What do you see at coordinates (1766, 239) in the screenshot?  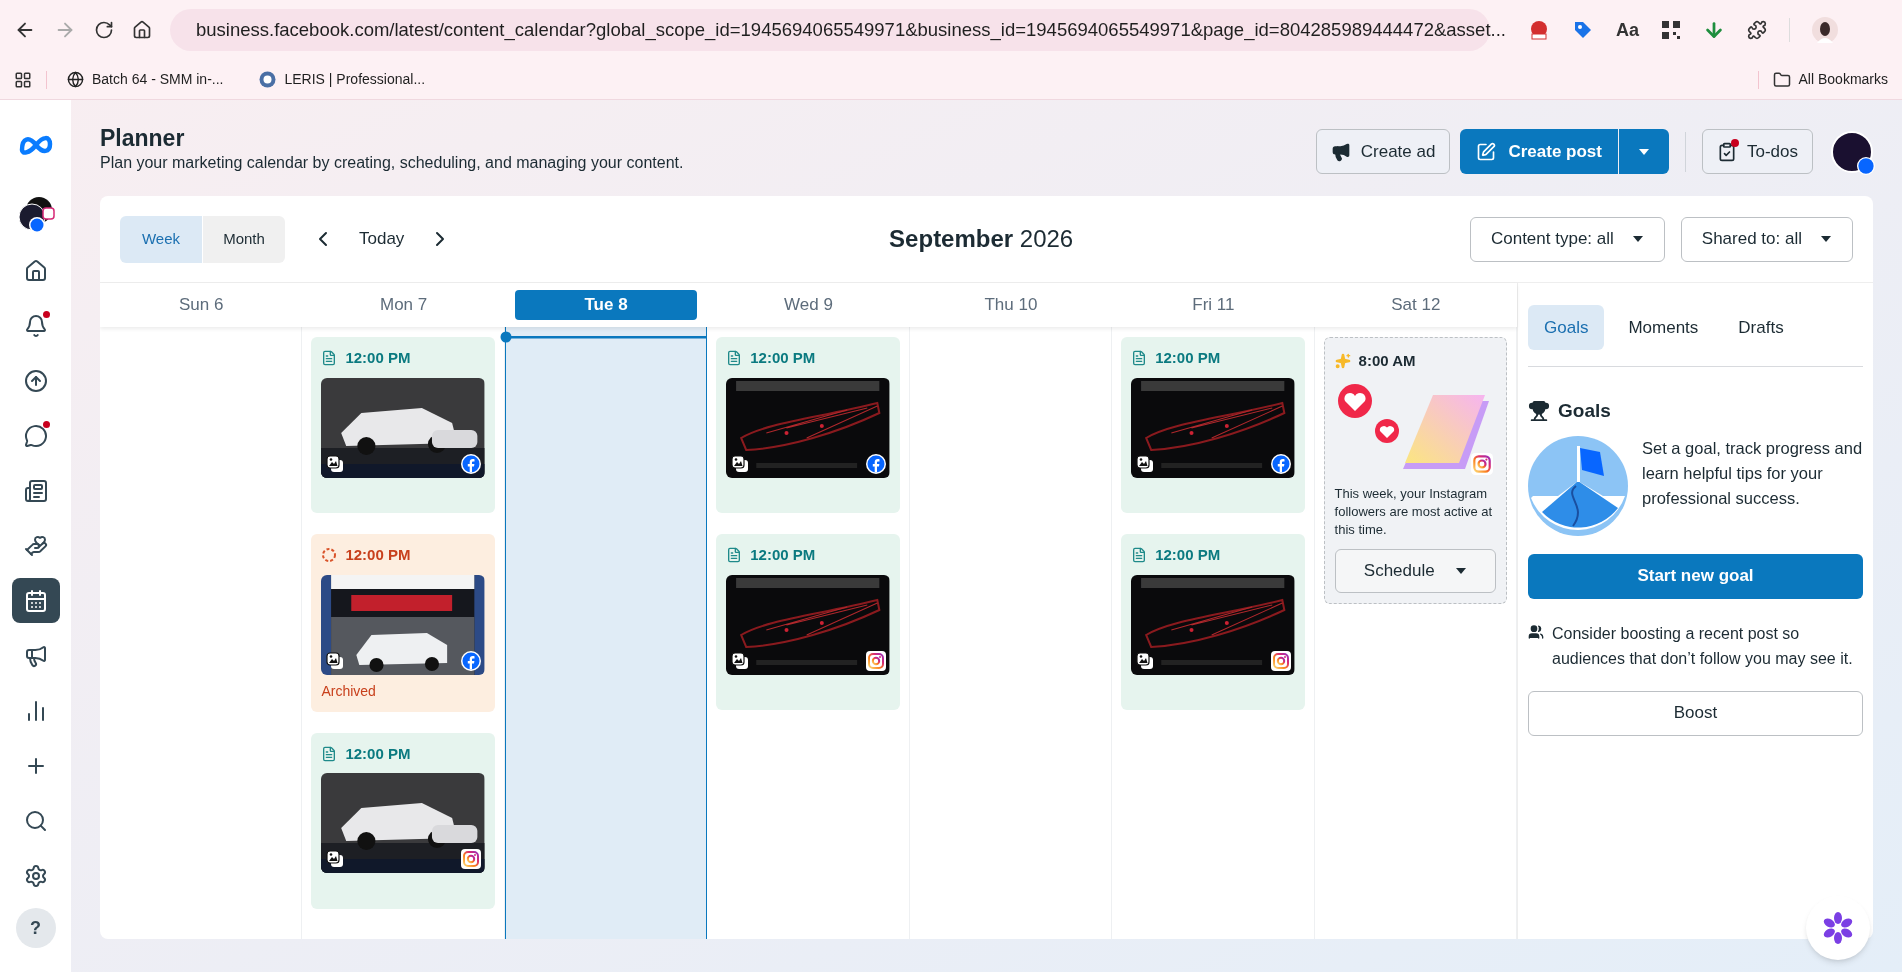 I see `filter-dropdown: Shared to: all` at bounding box center [1766, 239].